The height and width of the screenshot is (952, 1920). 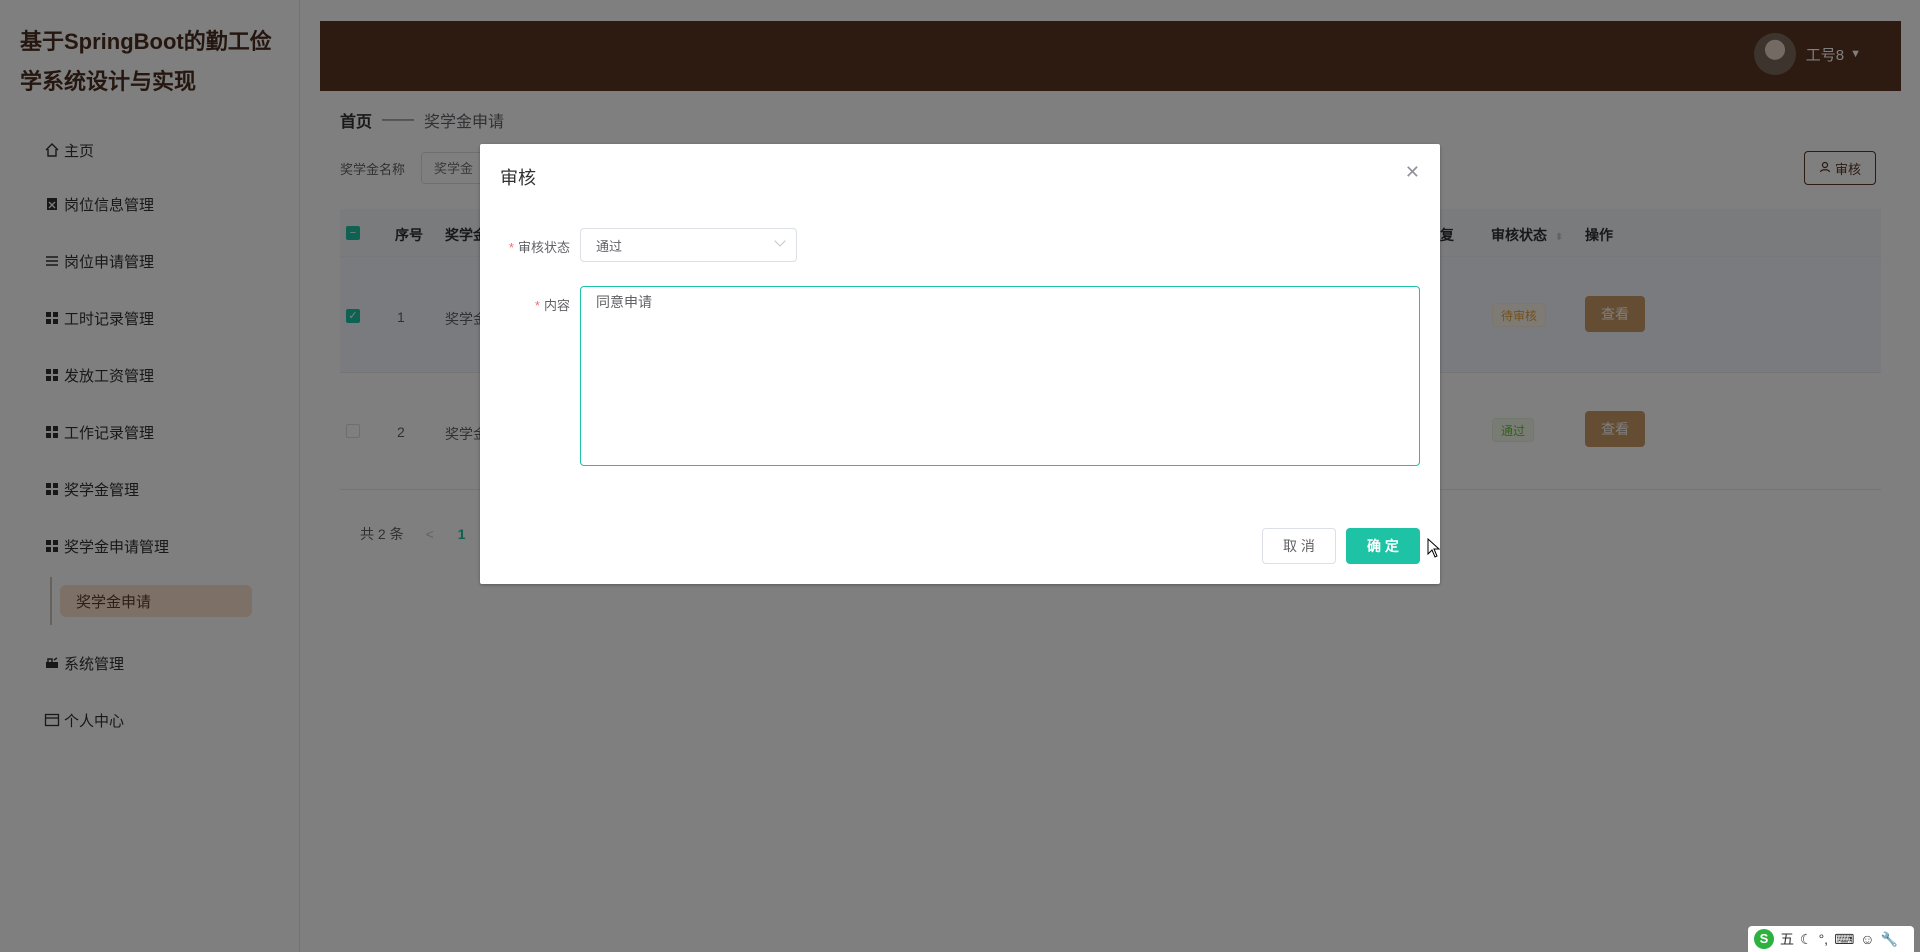 What do you see at coordinates (688, 245) in the screenshot?
I see `status-select: 通过` at bounding box center [688, 245].